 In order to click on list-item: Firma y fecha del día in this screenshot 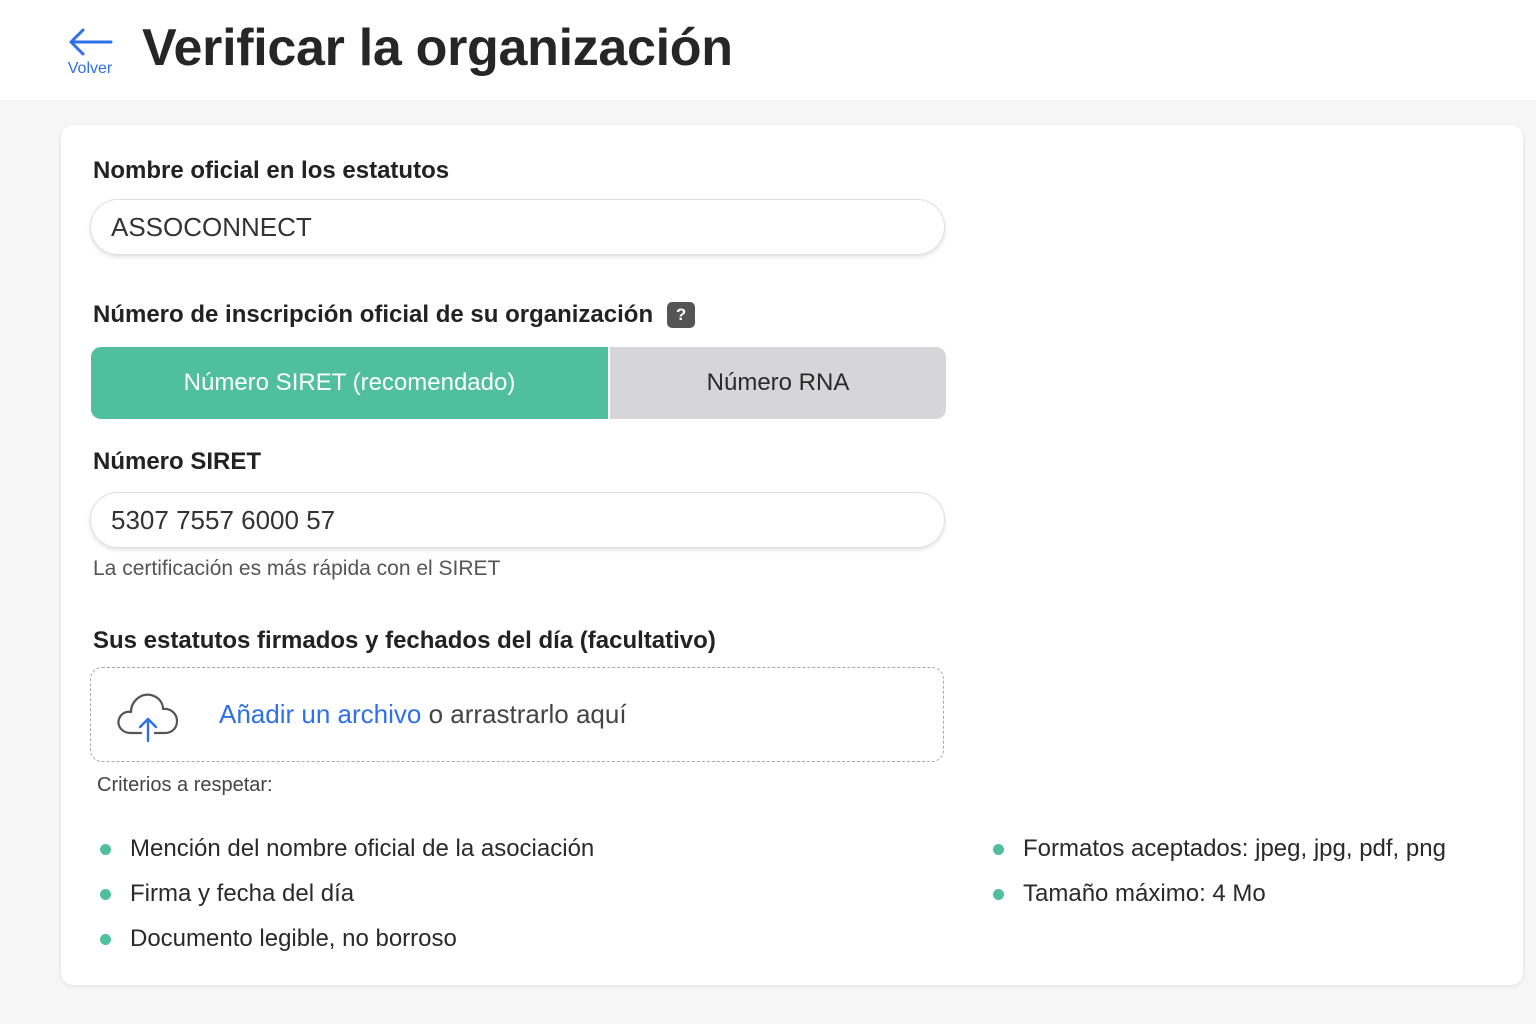, I will do `click(345, 901)`.